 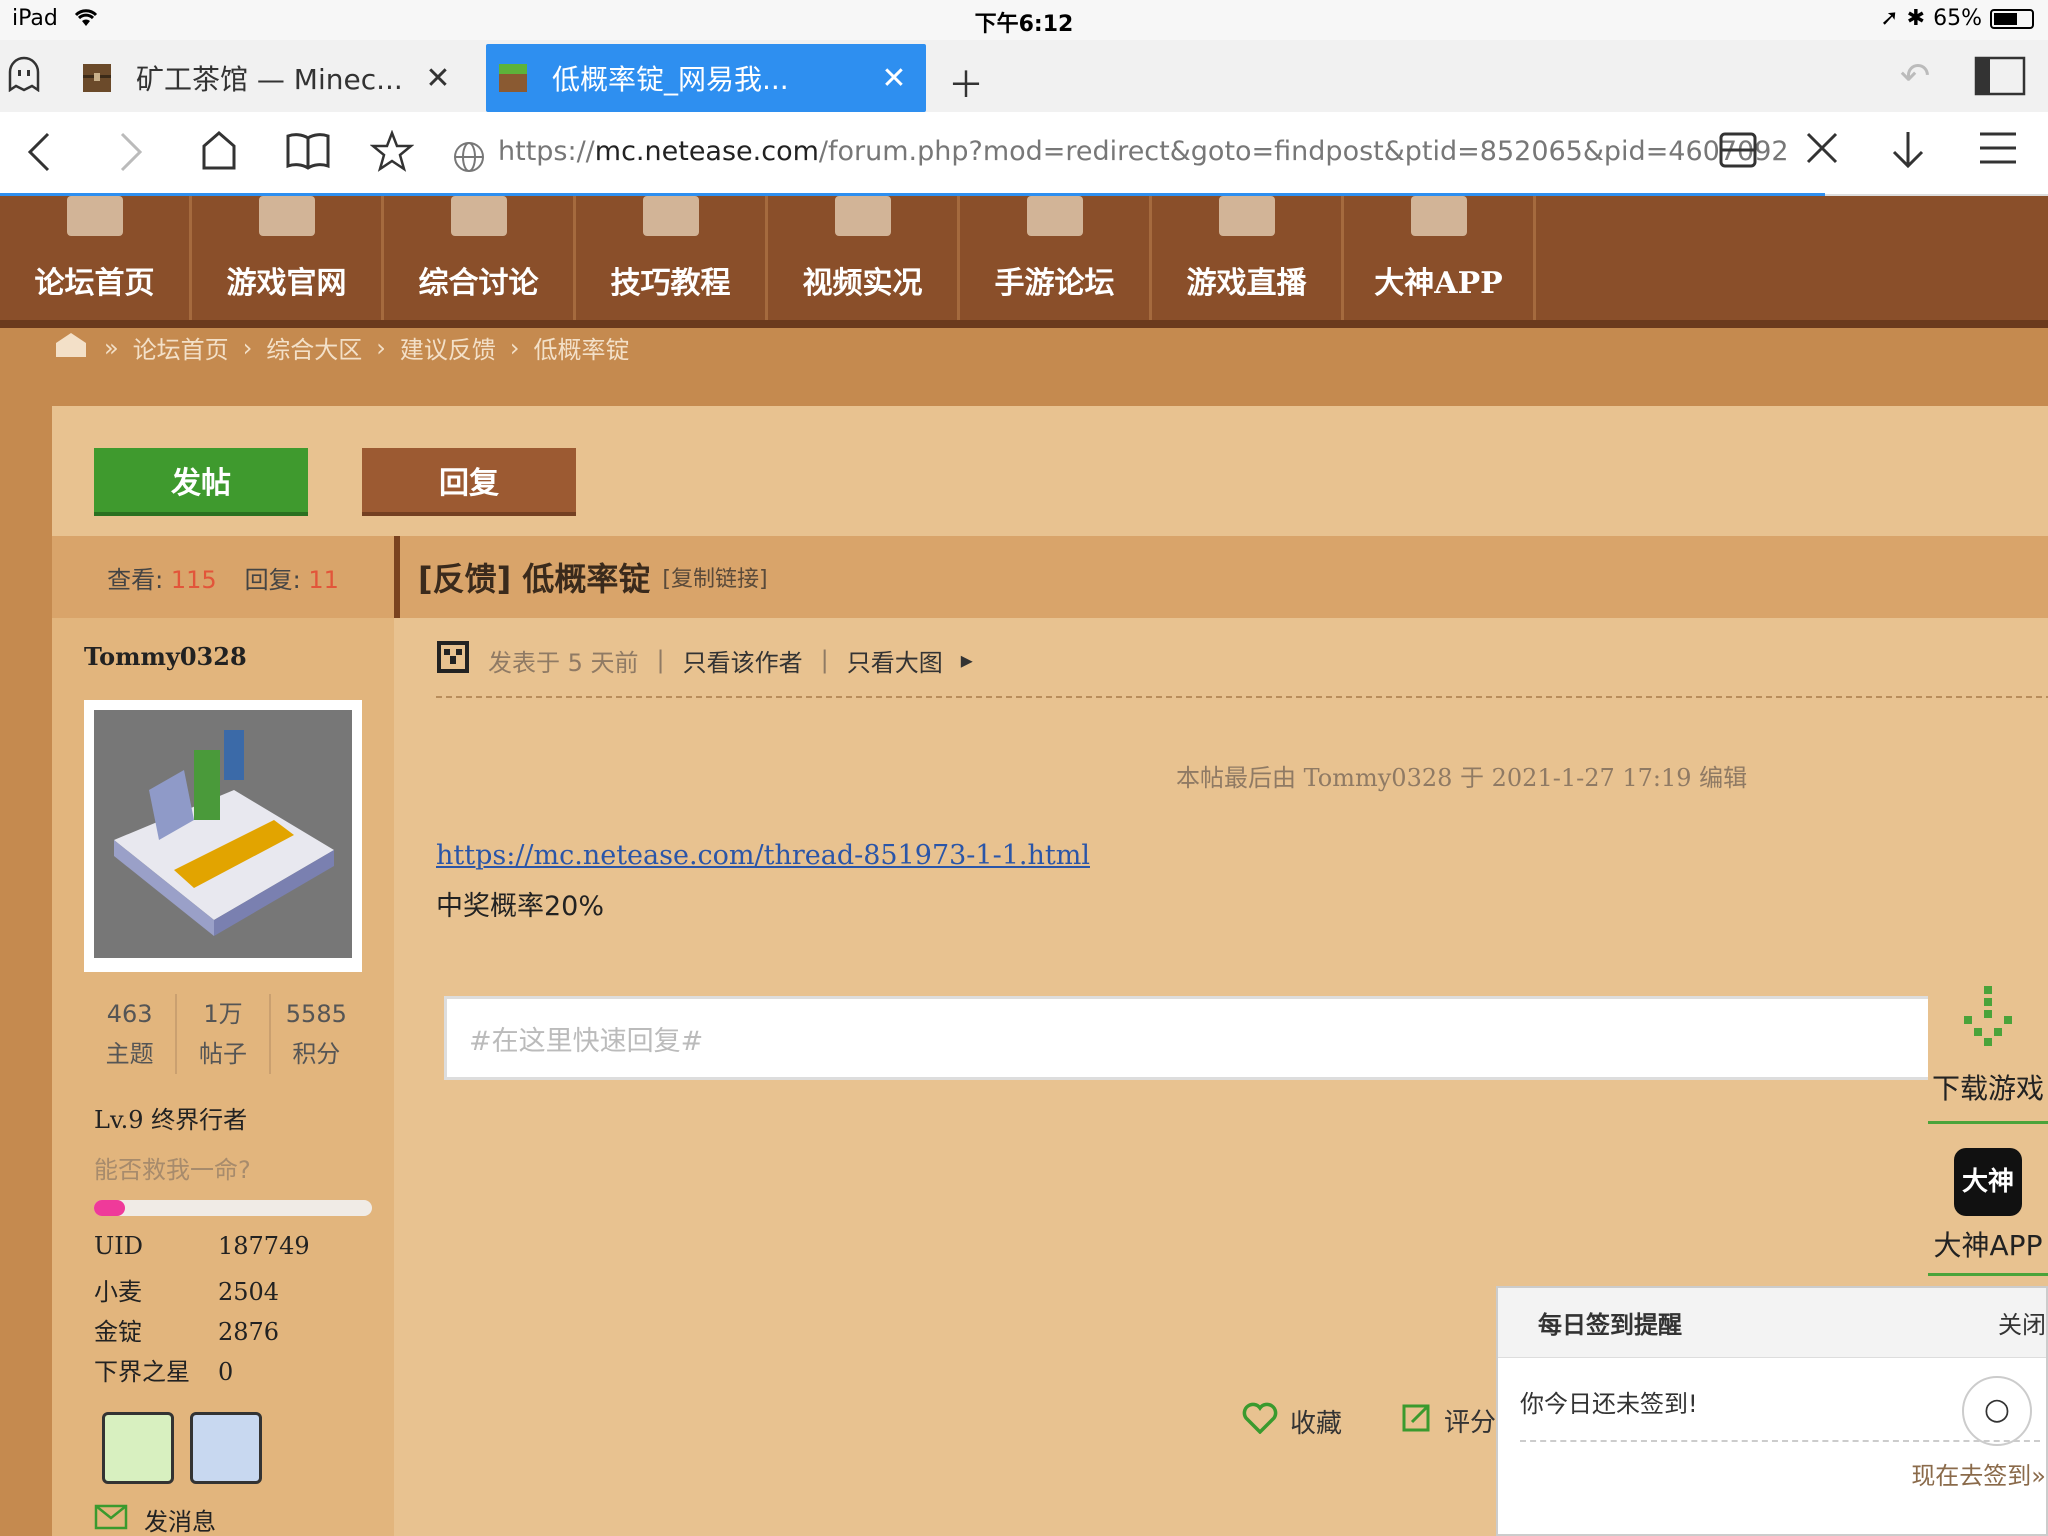 What do you see at coordinates (1978, 1473) in the screenshot?
I see `signin-go-link: 现在去签到»` at bounding box center [1978, 1473].